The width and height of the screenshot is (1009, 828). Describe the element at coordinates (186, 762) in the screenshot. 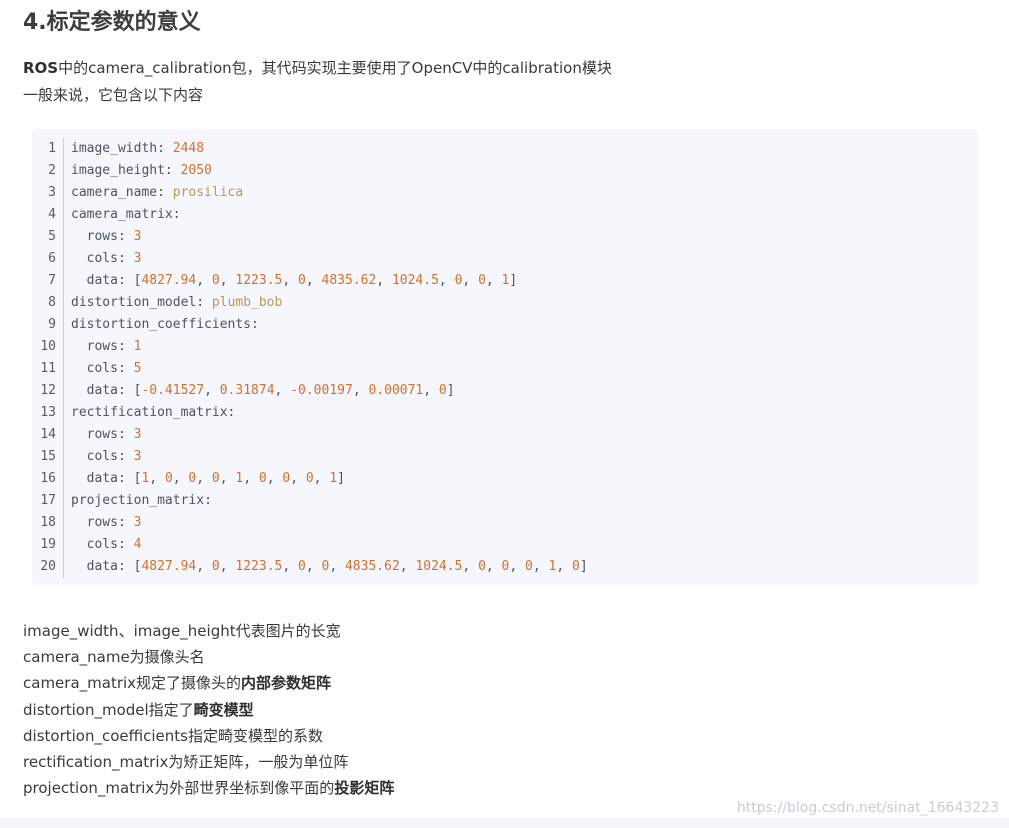

I see `note-text: rectification_matrix为矫正矩阵，一般为单位阵` at that location.